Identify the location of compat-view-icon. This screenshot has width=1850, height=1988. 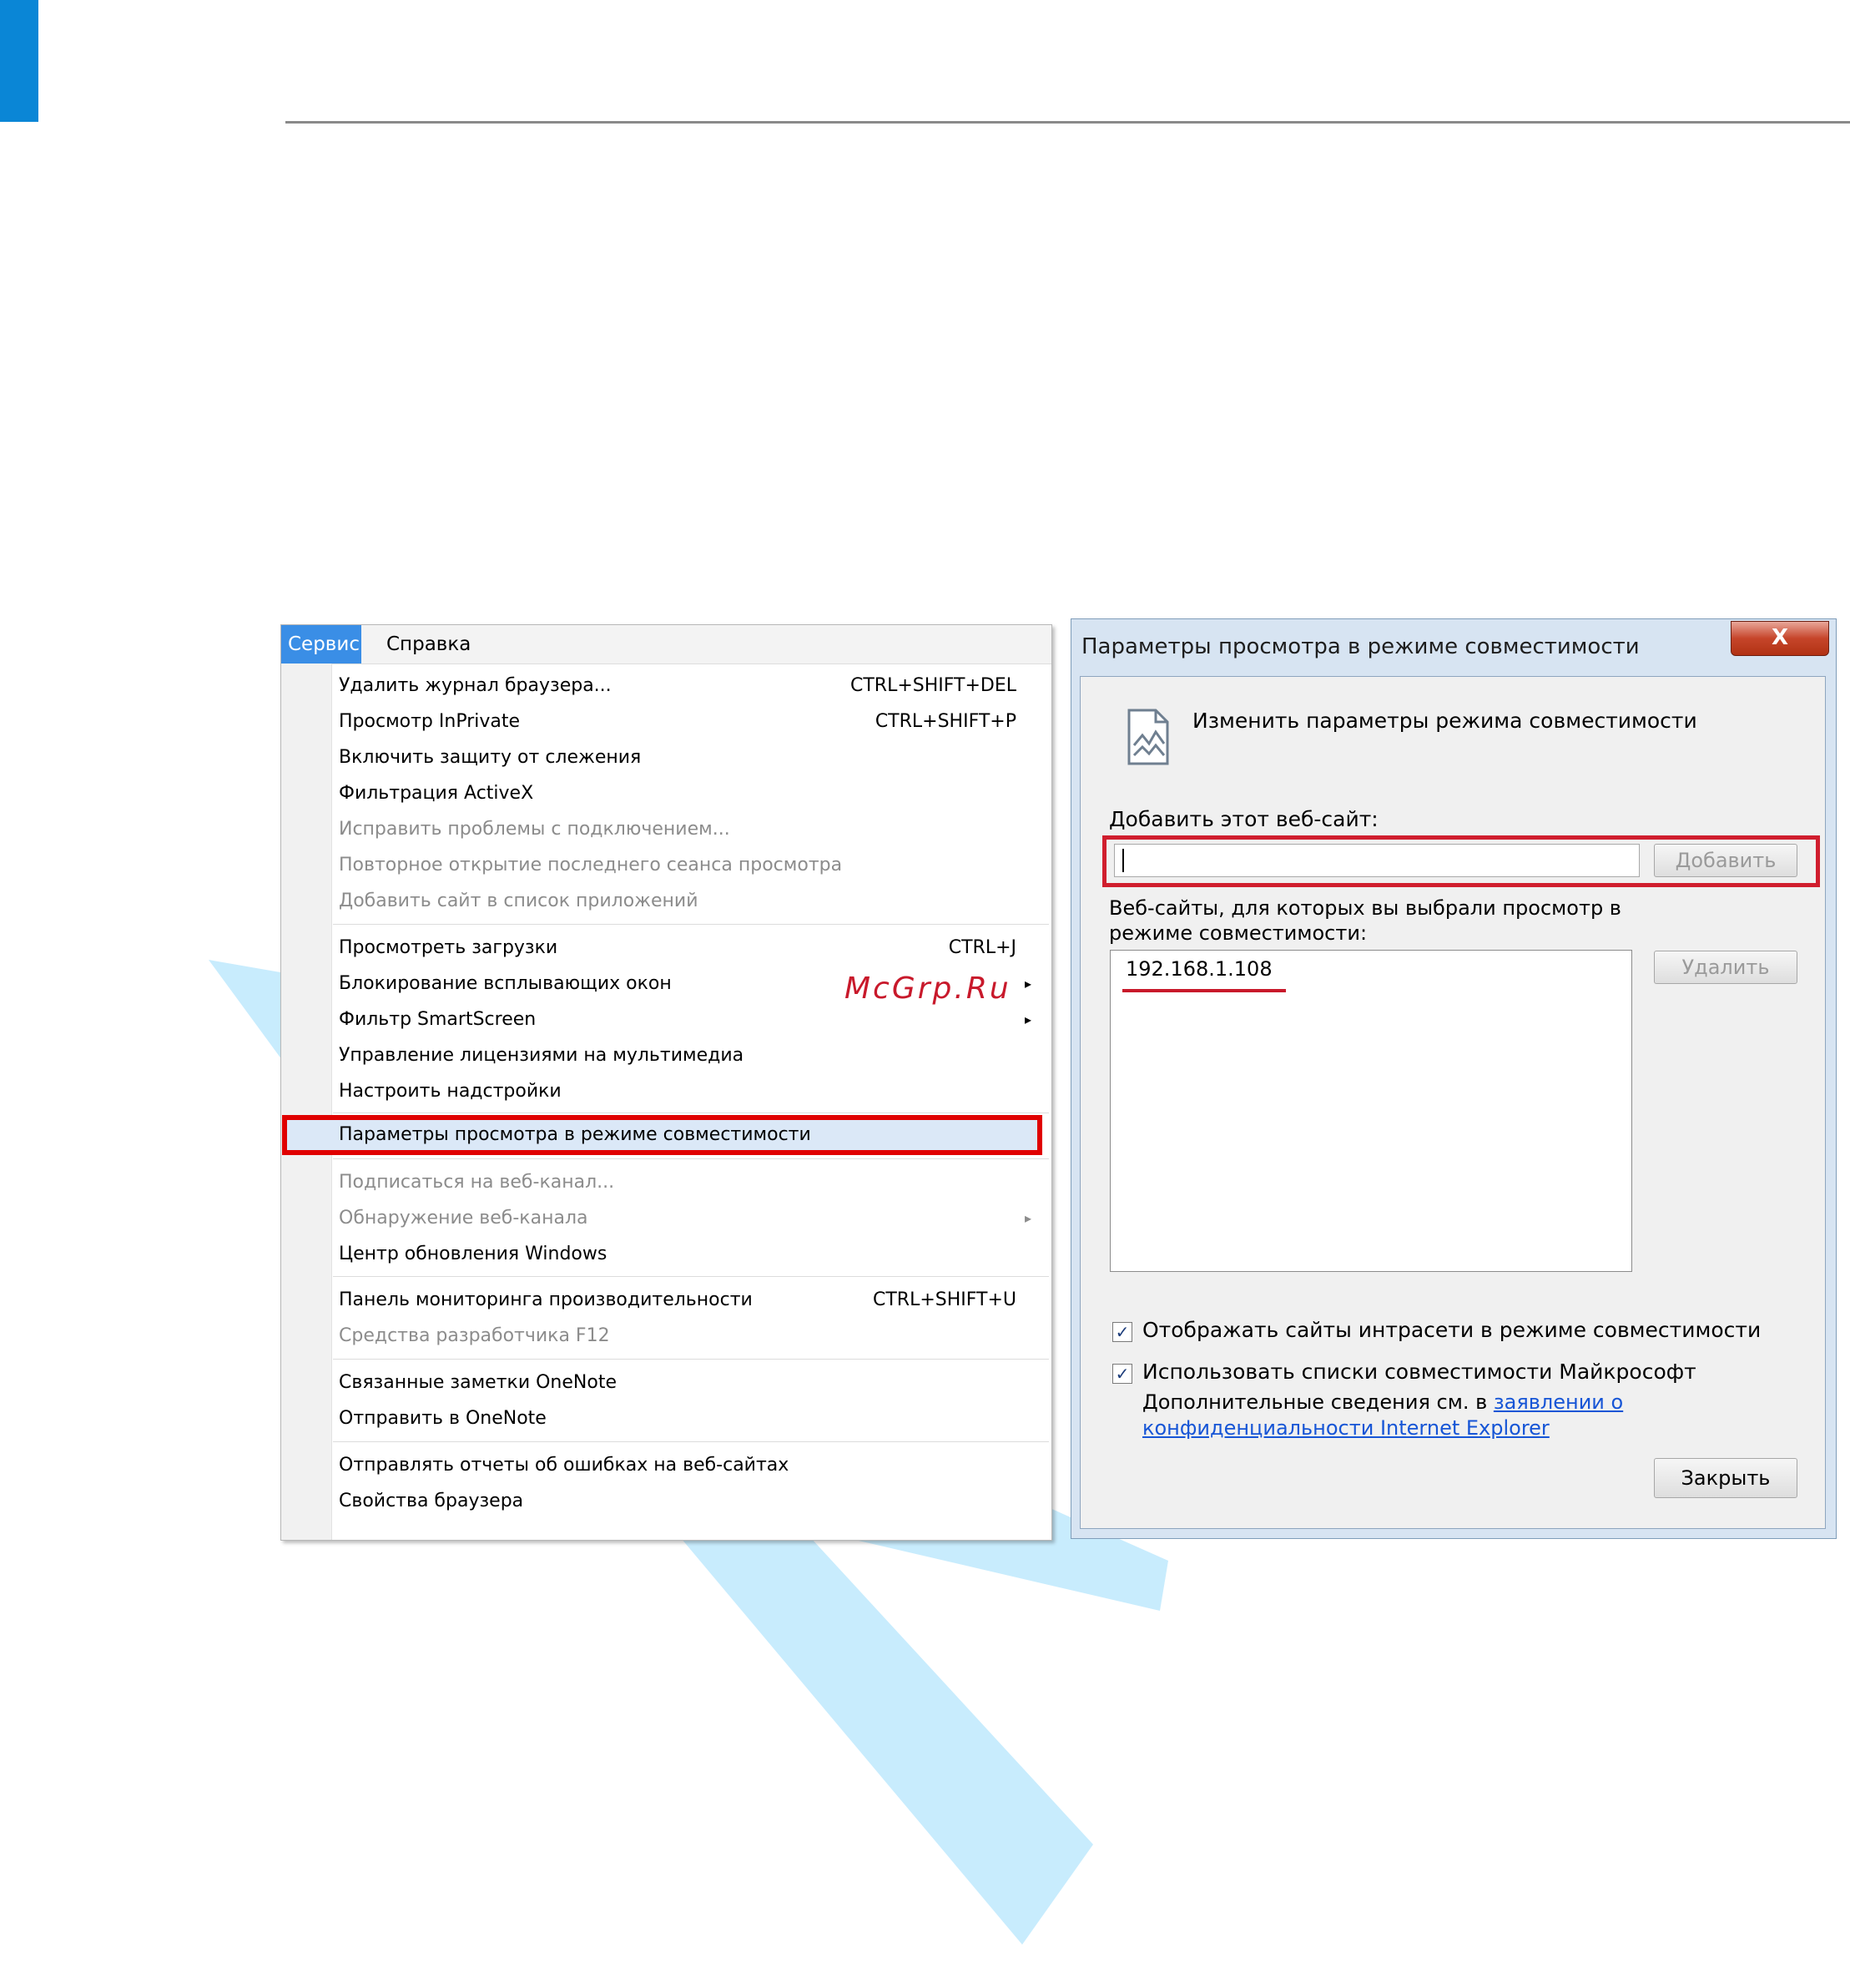
(1148, 737).